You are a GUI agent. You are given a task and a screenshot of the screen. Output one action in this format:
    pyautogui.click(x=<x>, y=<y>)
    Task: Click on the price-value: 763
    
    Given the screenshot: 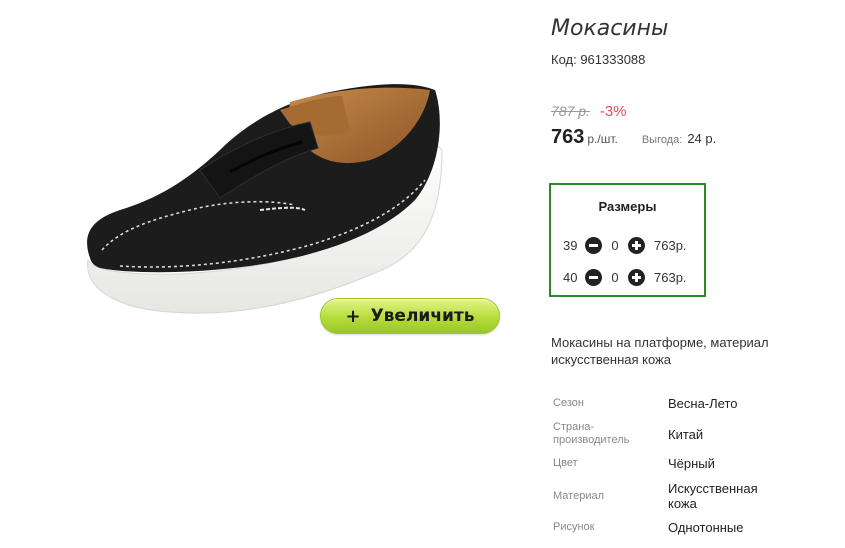 What is the action you would take?
    pyautogui.click(x=568, y=137)
    